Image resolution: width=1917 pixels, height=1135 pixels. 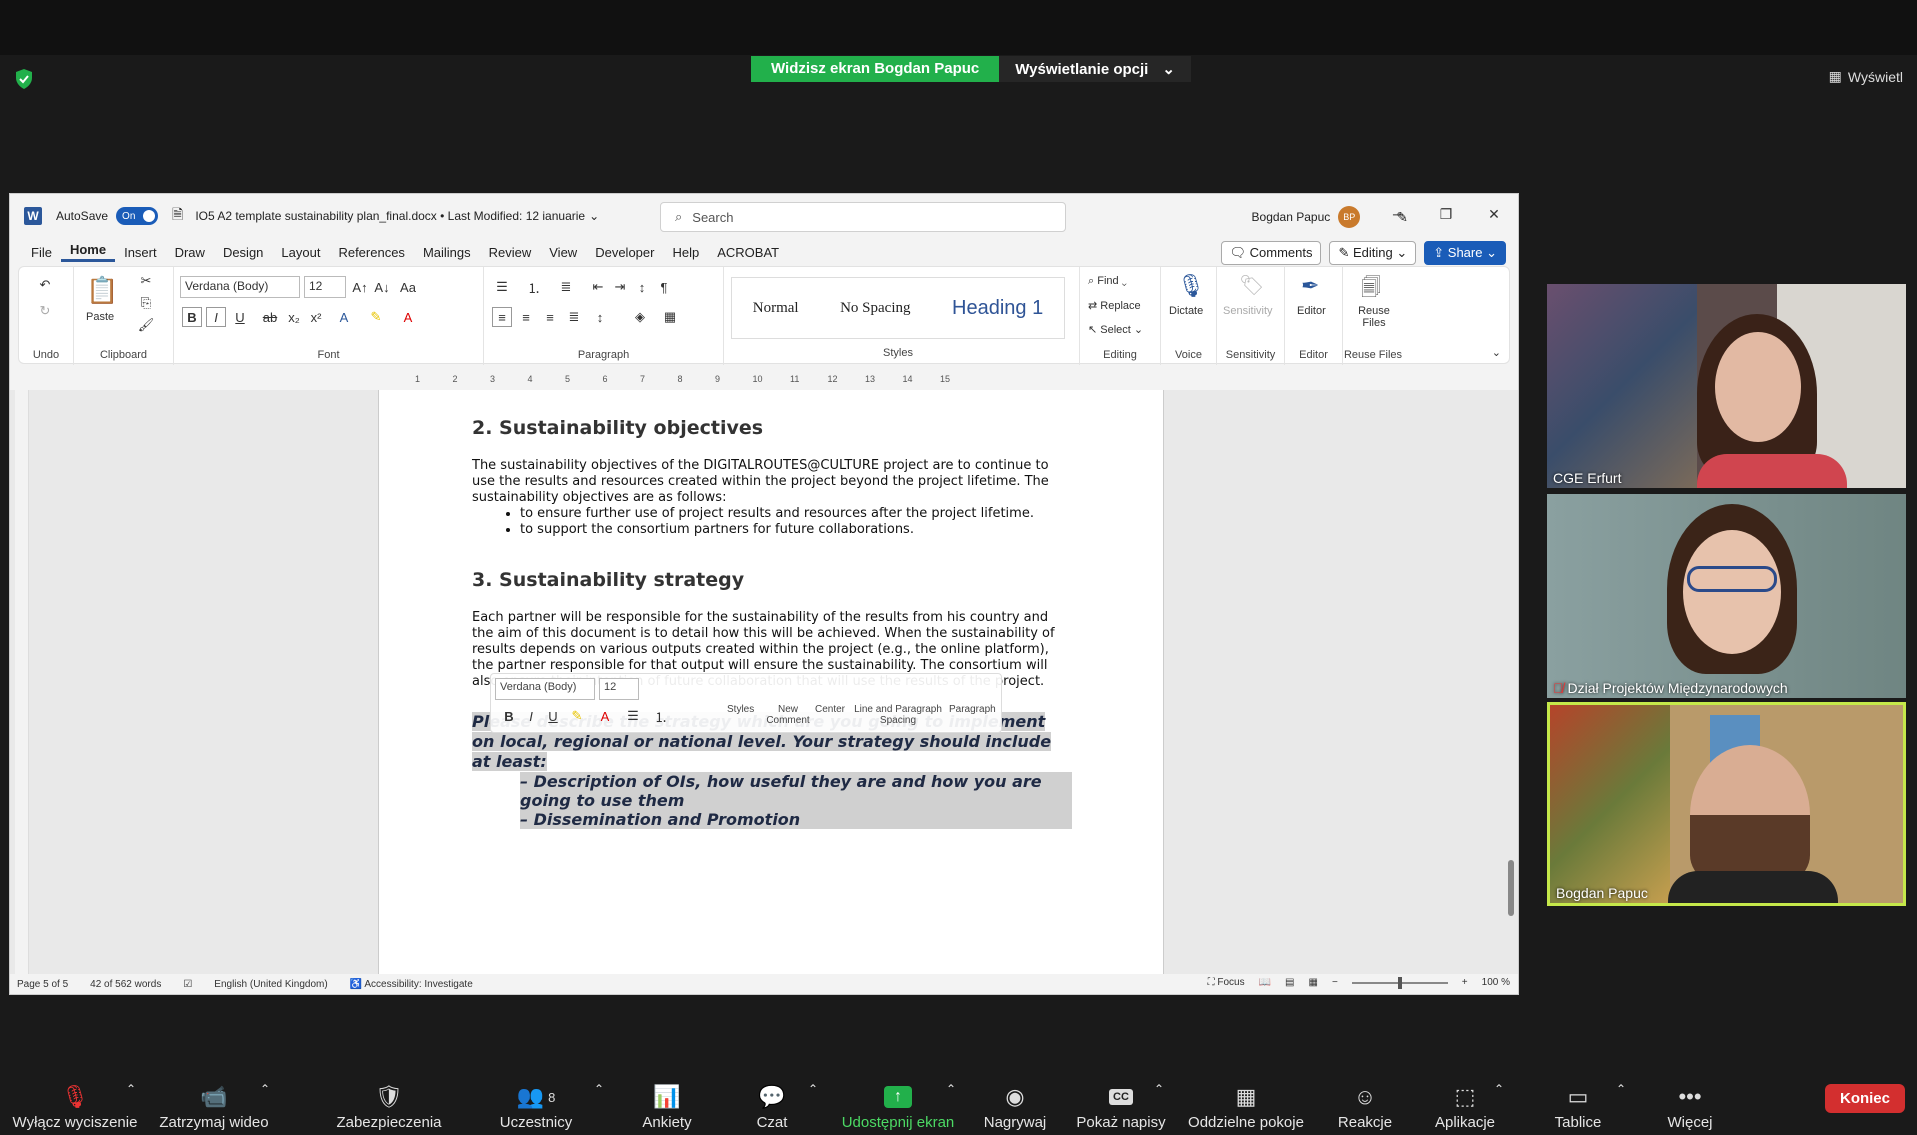 I want to click on mini-size-select: 12, so click(x=619, y=689).